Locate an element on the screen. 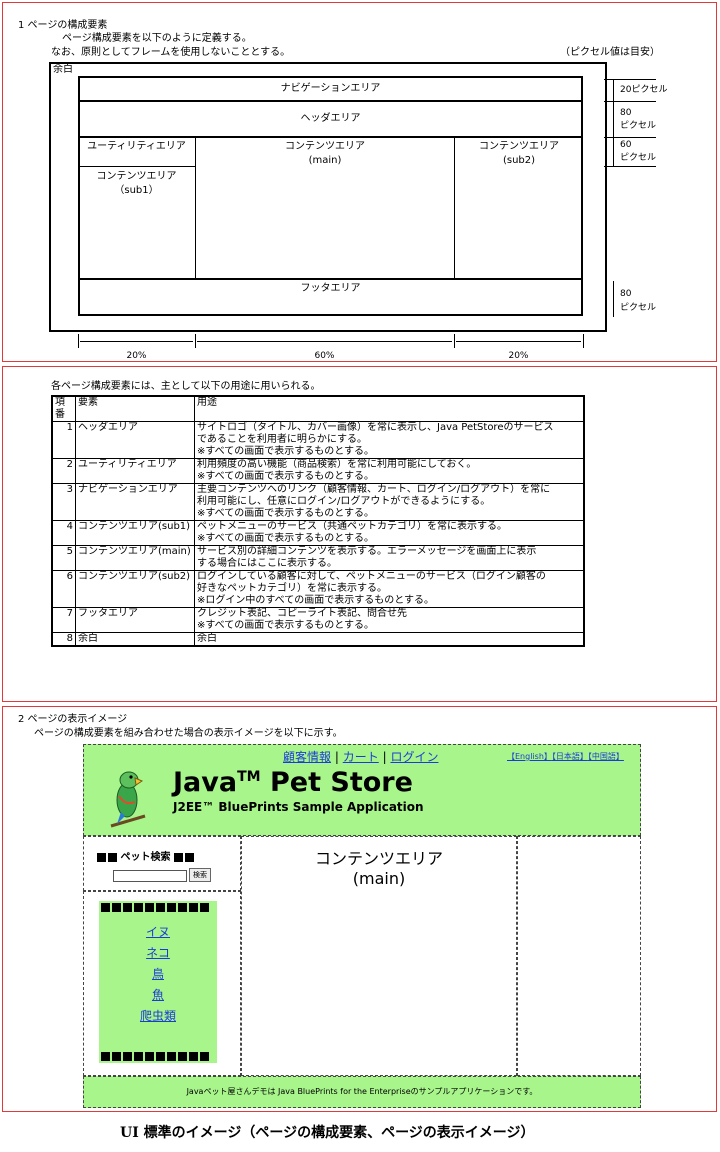  contents-sub1-label: コンテンツエリア is located at coordinates (136, 176).